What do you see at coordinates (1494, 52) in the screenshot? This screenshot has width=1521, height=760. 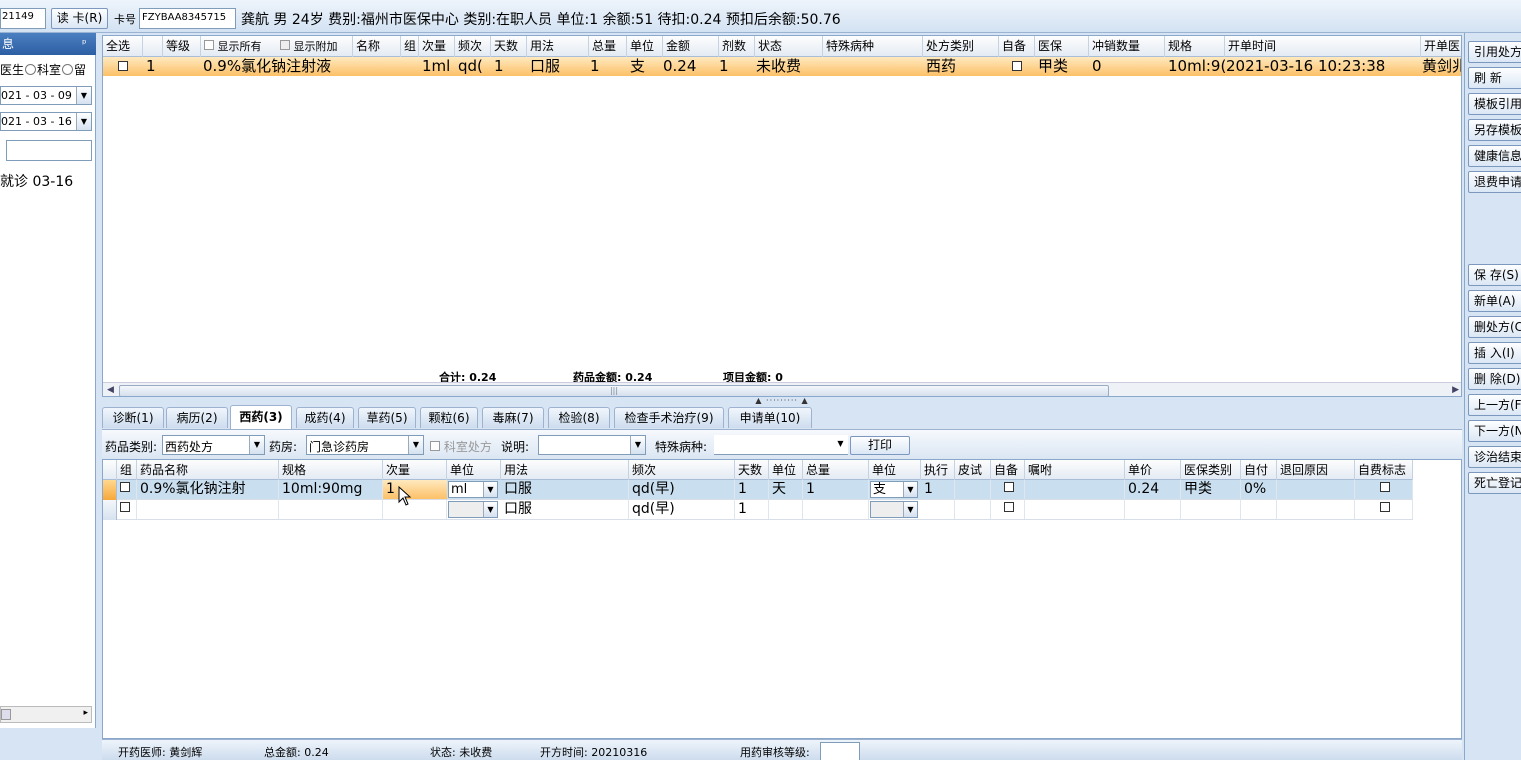 I see `cite-prescription-button: 引用处方` at bounding box center [1494, 52].